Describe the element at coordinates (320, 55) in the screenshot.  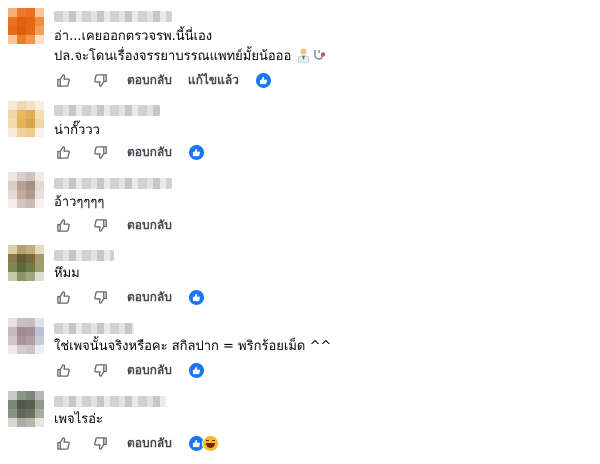
I see `stethoscope-emoji-icon` at that location.